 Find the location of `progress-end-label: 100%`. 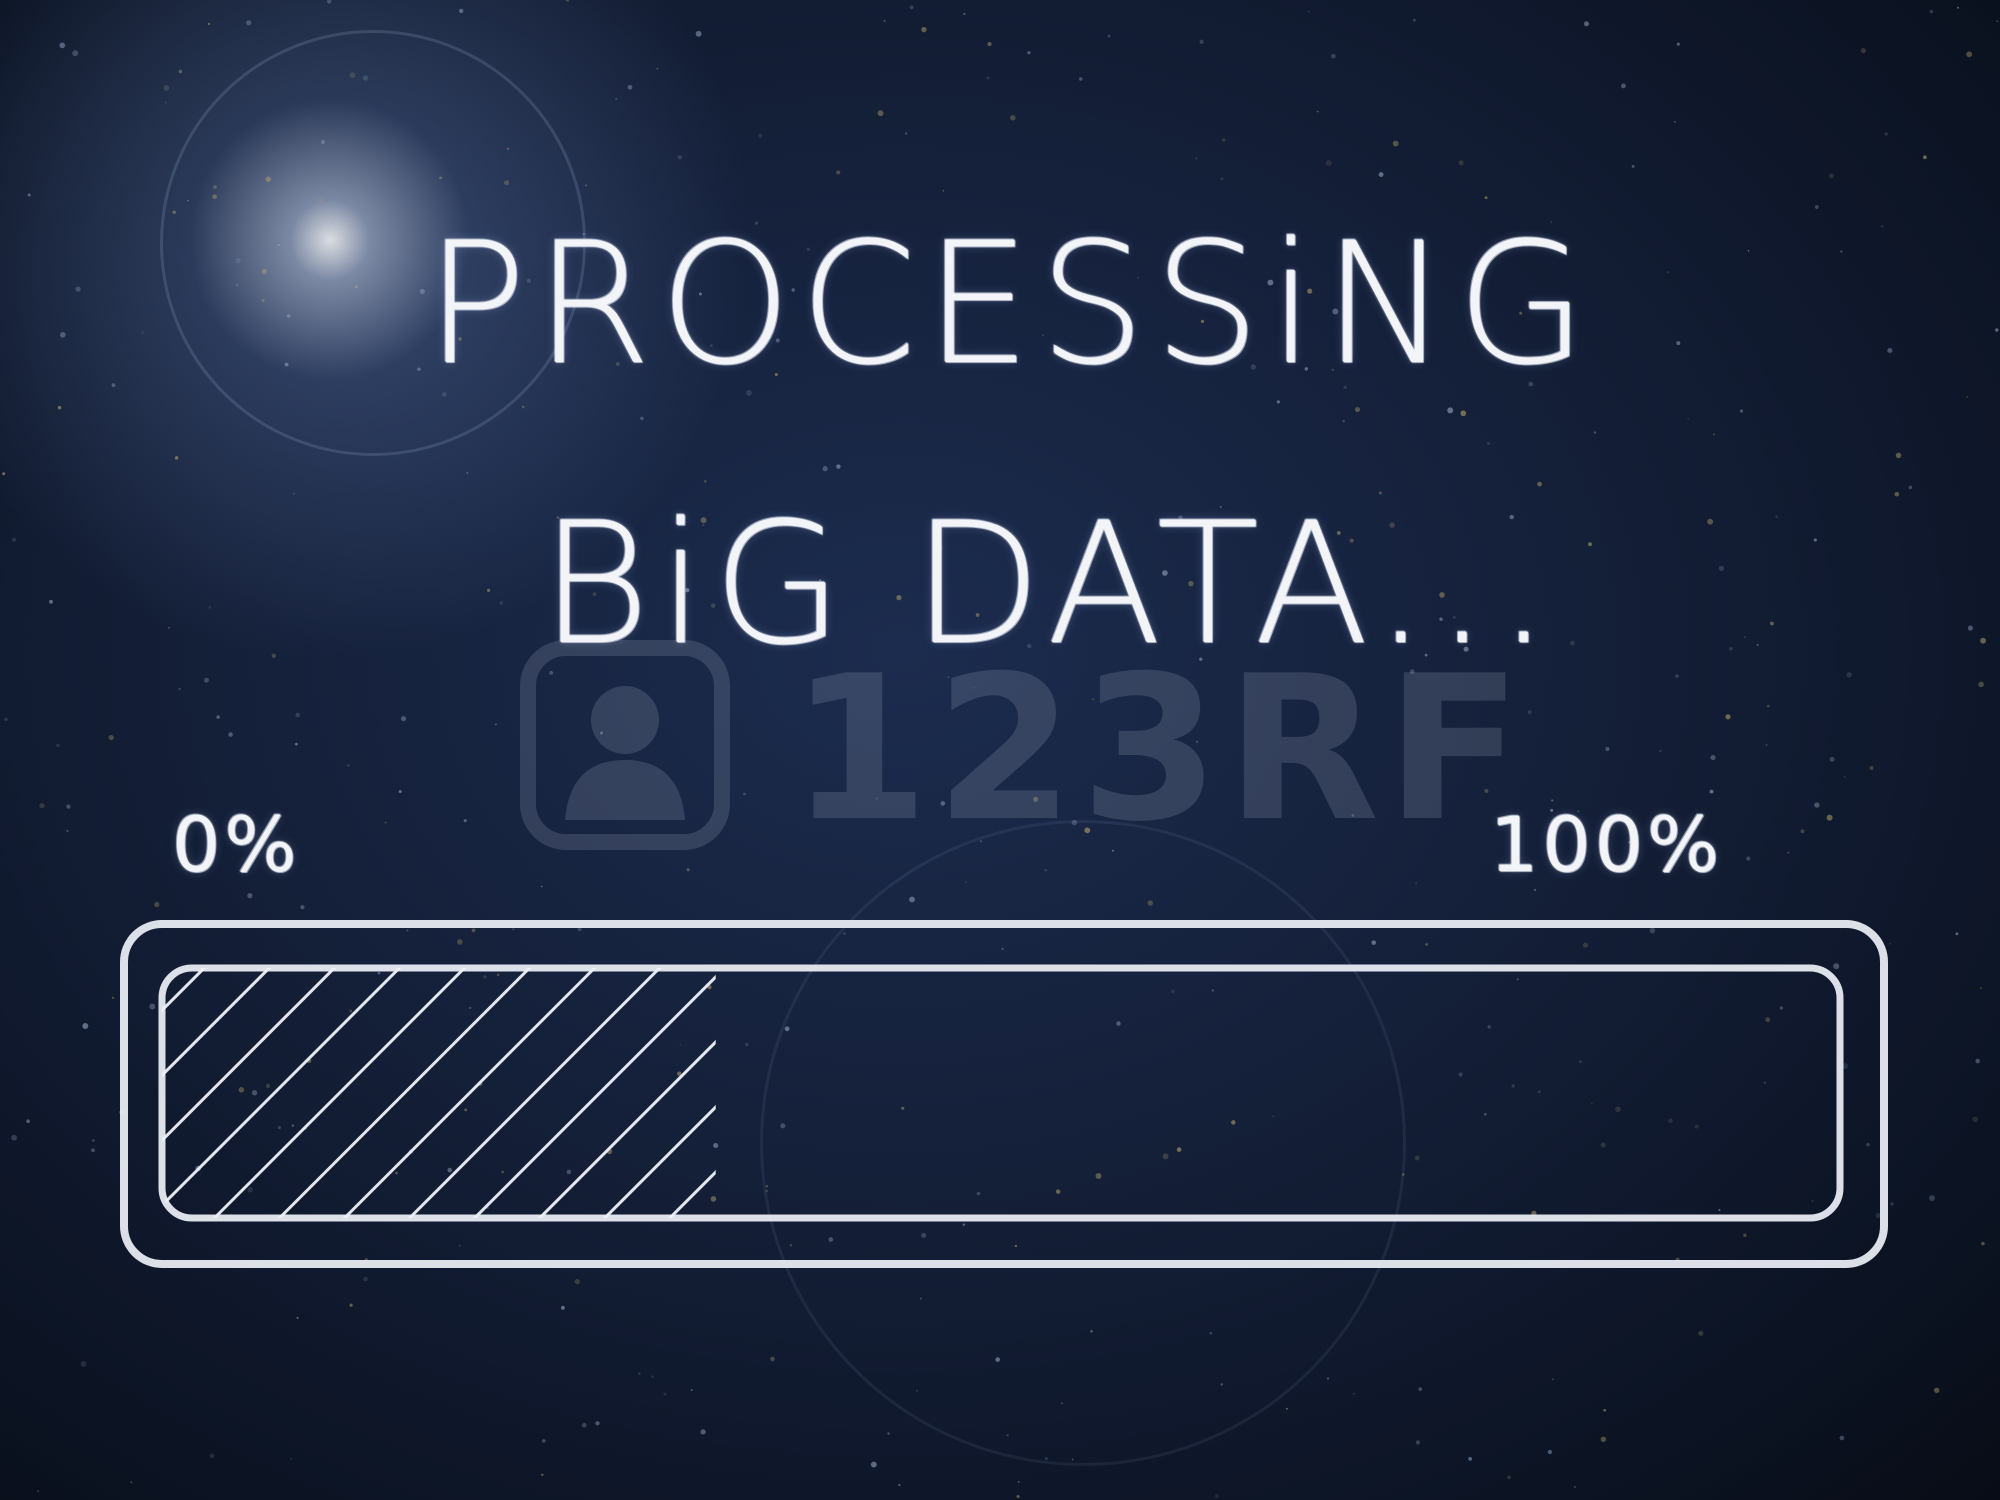

progress-end-label: 100% is located at coordinates (1607, 844).